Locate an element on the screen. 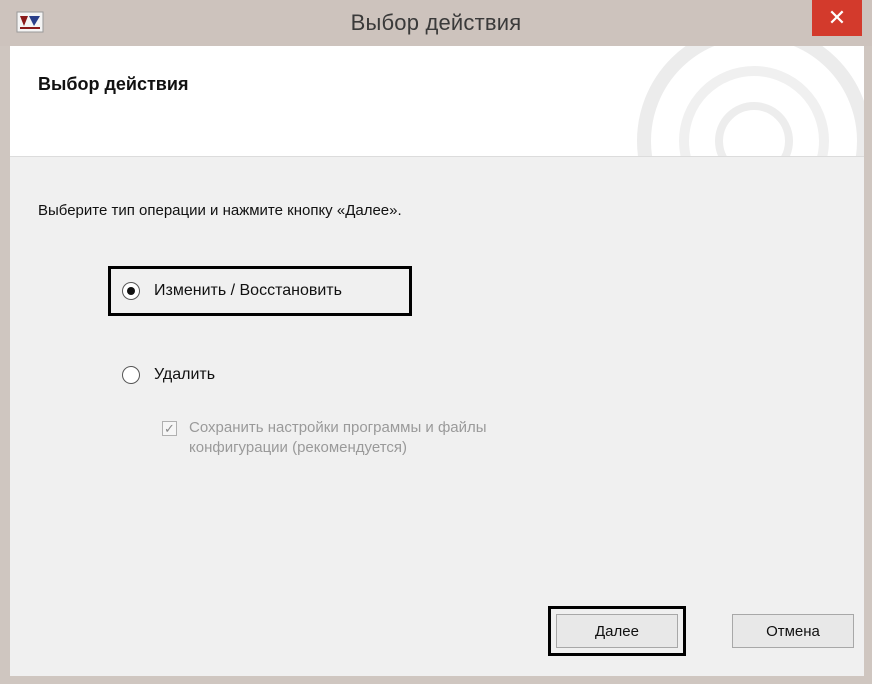 Image resolution: width=872 pixels, height=684 pixels. close-icon: ✕ is located at coordinates (837, 17).